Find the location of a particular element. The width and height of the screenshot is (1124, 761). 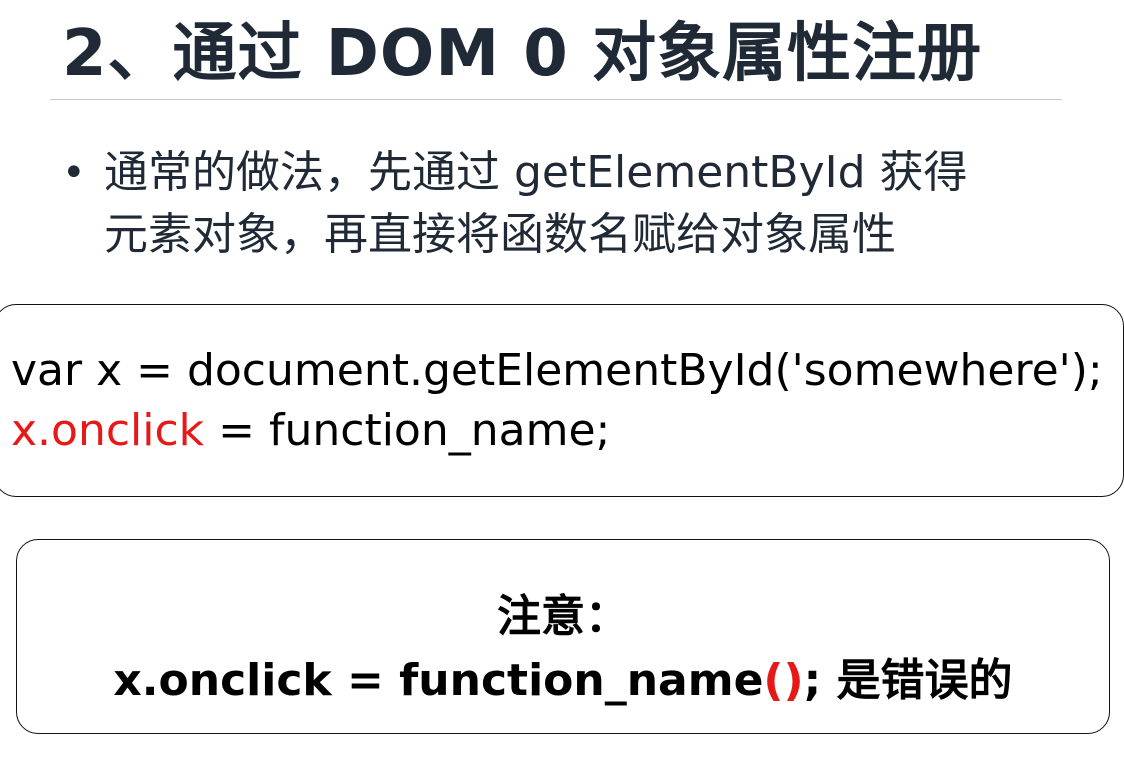

code-line-2: x.onclick = function_name; is located at coordinates (310, 430).